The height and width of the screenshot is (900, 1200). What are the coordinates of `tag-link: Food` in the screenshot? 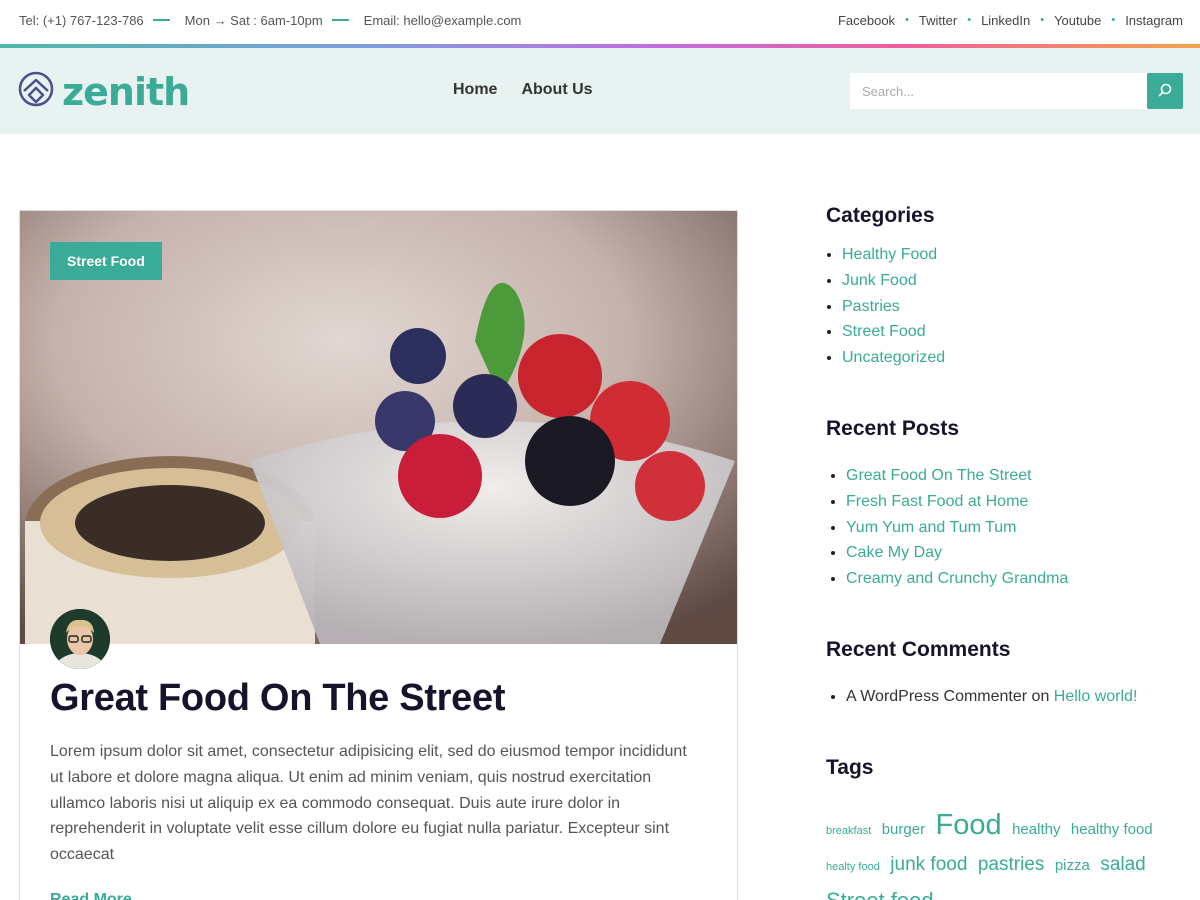 It's located at (969, 825).